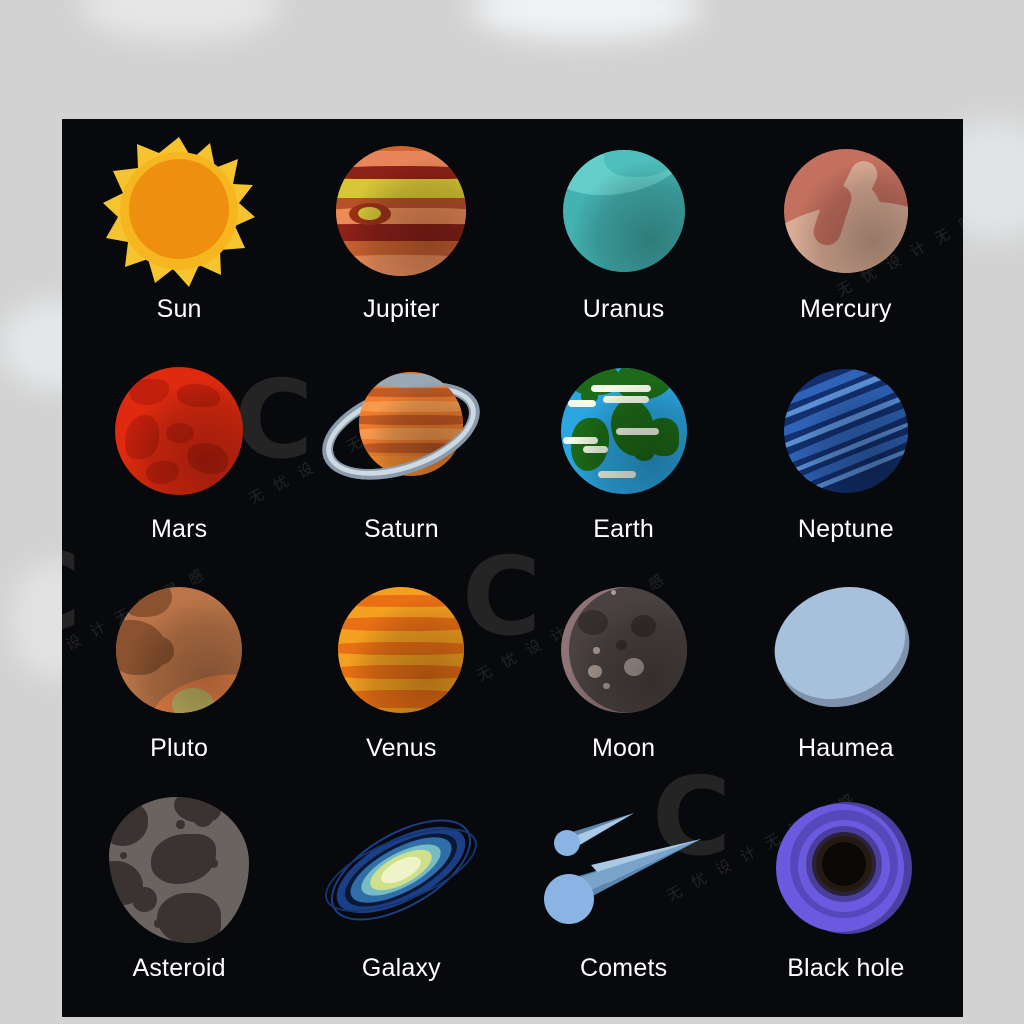  I want to click on item-label: Haumea, so click(846, 748).